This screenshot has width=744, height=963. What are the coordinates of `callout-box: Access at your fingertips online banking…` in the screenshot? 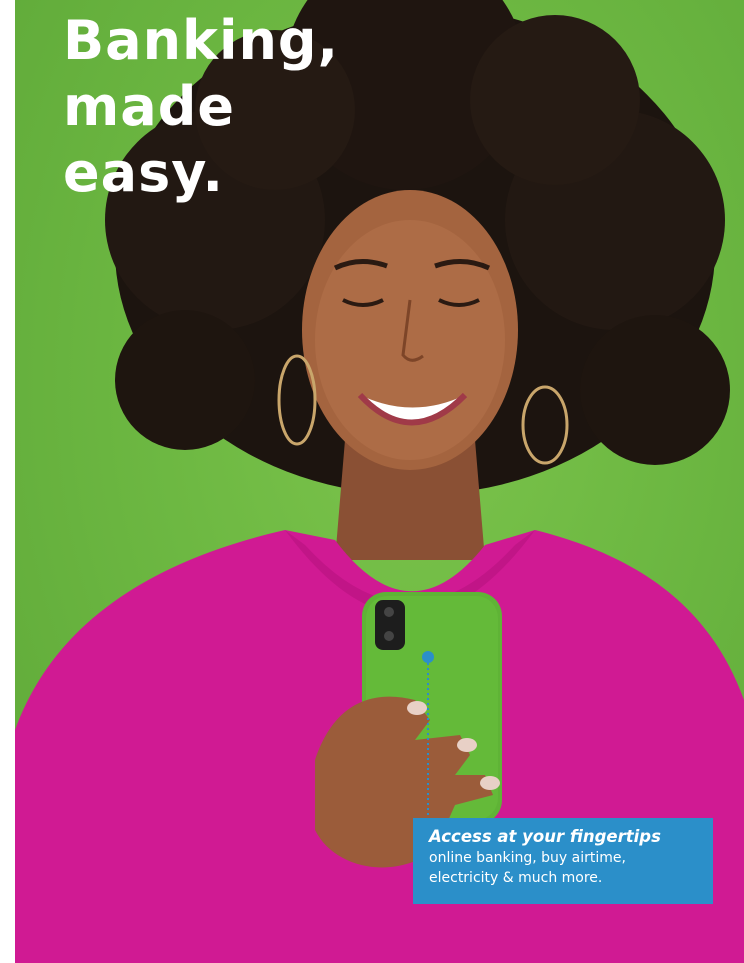 It's located at (563, 861).